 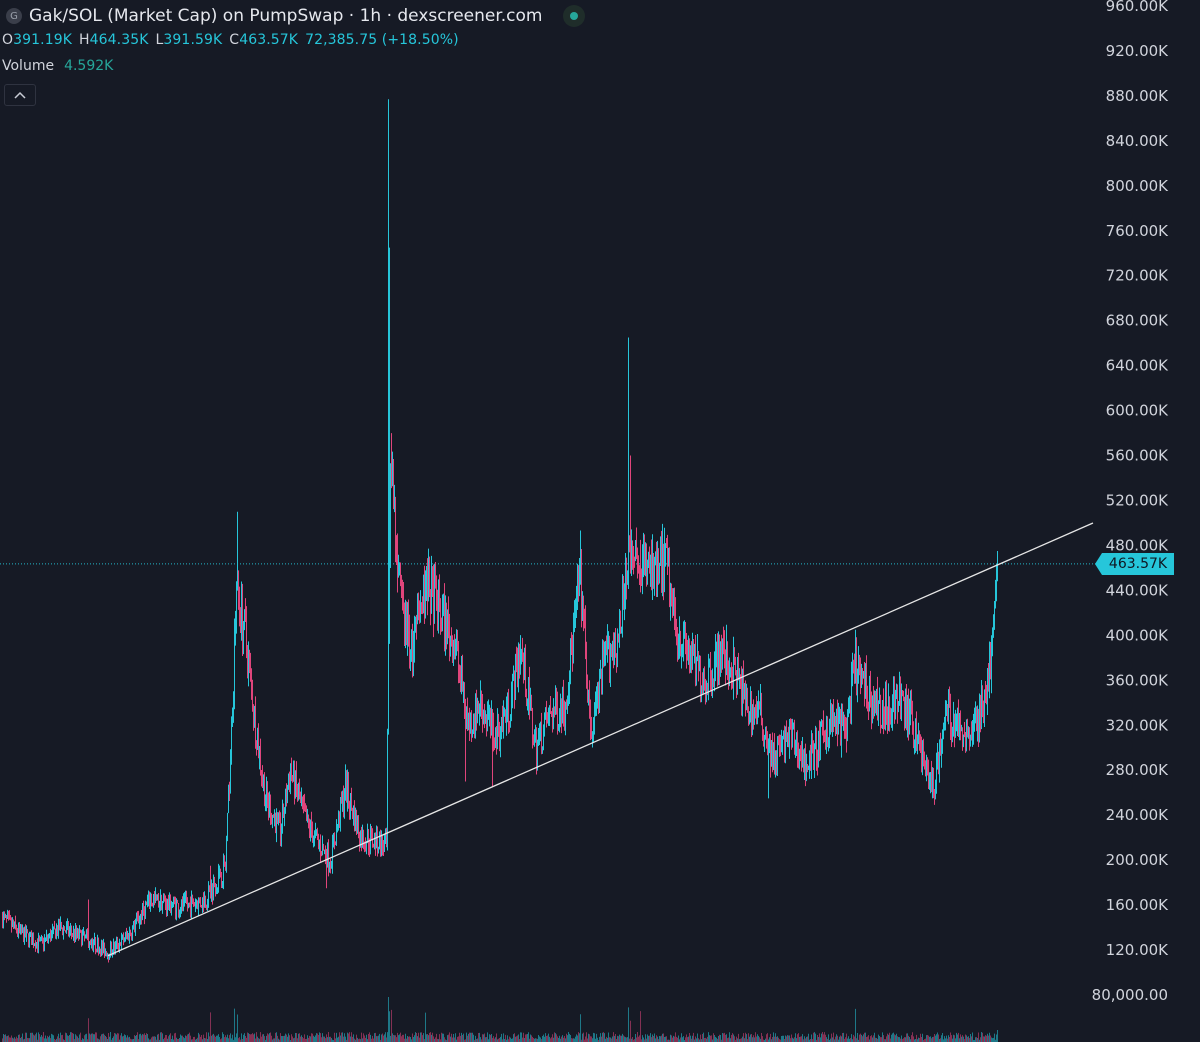 What do you see at coordinates (1134, 563) in the screenshot?
I see `last-price-label: 463.57K` at bounding box center [1134, 563].